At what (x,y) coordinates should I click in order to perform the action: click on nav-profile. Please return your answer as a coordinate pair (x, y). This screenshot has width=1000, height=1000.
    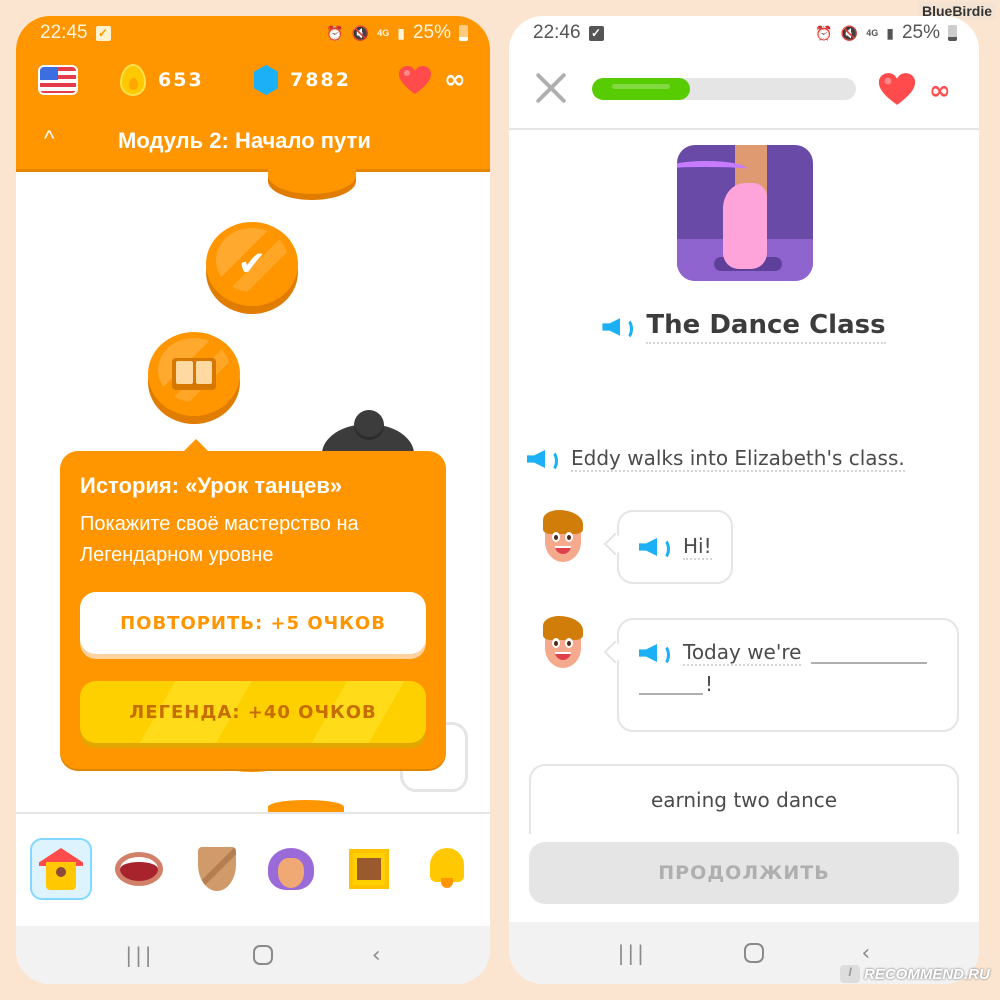
    Looking at the image, I should click on (291, 869).